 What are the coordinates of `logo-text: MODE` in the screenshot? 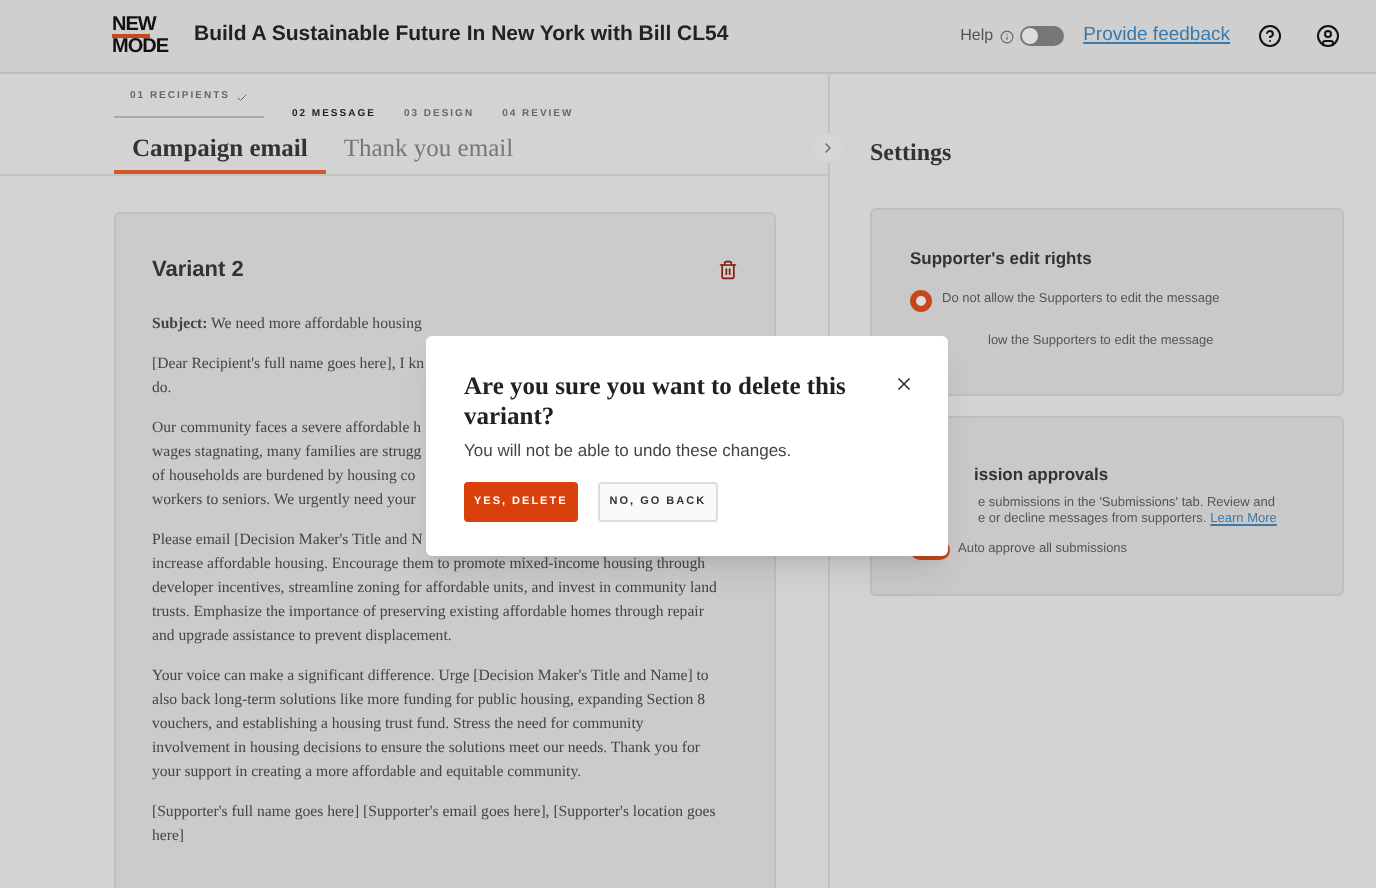 It's located at (140, 47).